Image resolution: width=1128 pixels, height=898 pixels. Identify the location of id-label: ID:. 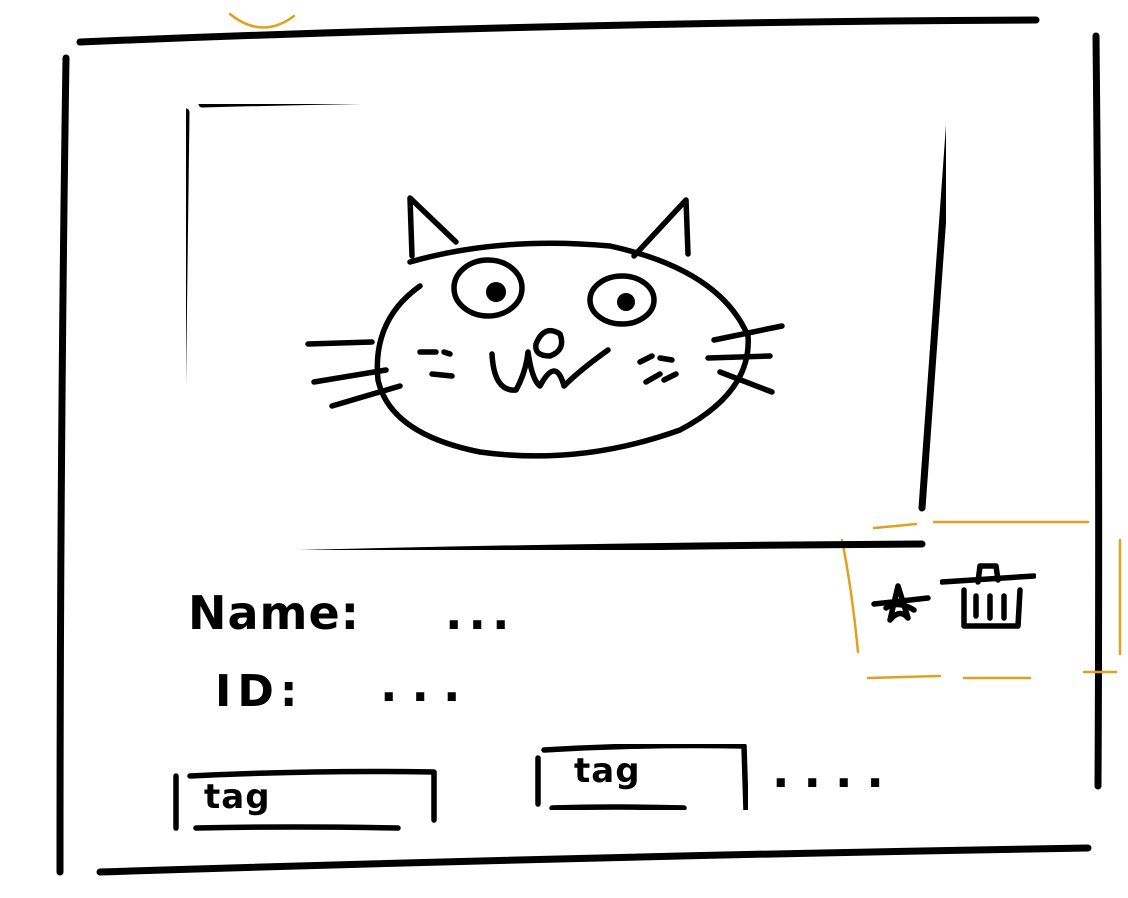
(259, 691).